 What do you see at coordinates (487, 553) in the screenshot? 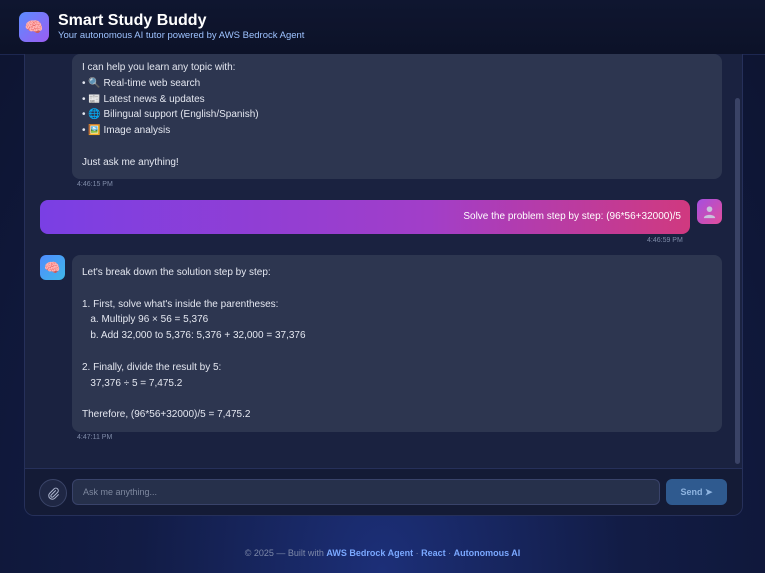
I see `footer-link-autonomous-ai: Autonomous AI` at bounding box center [487, 553].